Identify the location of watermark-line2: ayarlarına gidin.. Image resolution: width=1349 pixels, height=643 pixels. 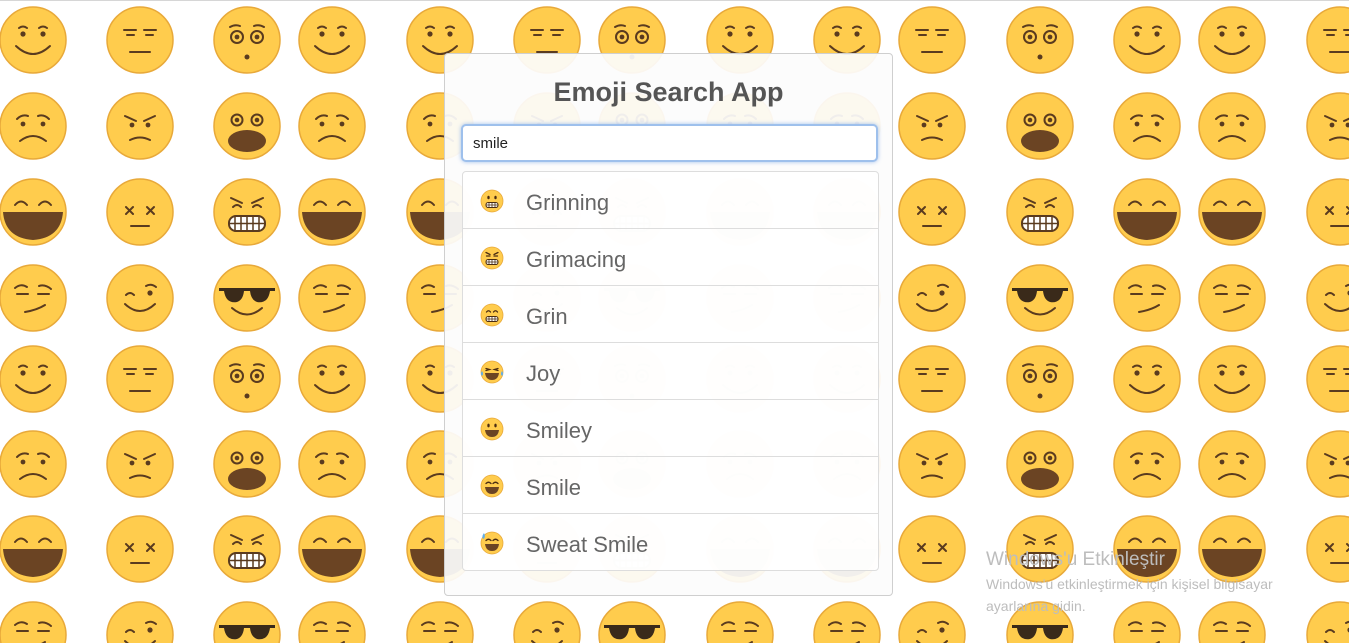
(1036, 606).